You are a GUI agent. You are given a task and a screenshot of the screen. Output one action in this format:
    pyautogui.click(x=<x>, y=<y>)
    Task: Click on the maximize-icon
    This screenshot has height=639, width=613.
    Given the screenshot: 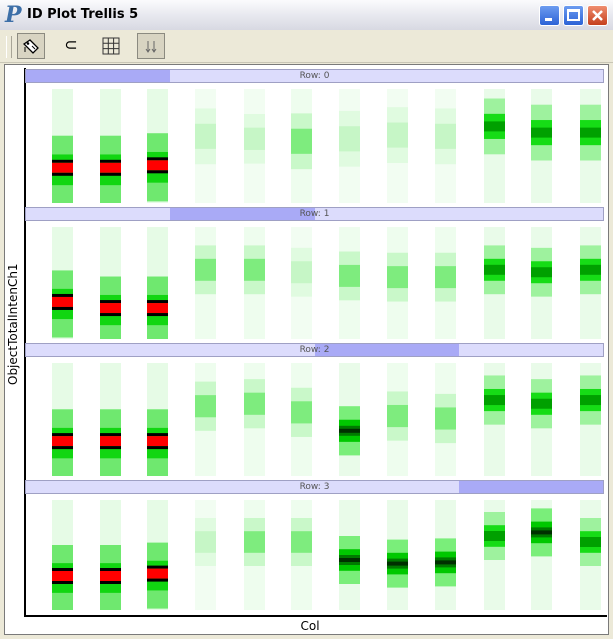 What is the action you would take?
    pyautogui.click(x=573, y=15)
    